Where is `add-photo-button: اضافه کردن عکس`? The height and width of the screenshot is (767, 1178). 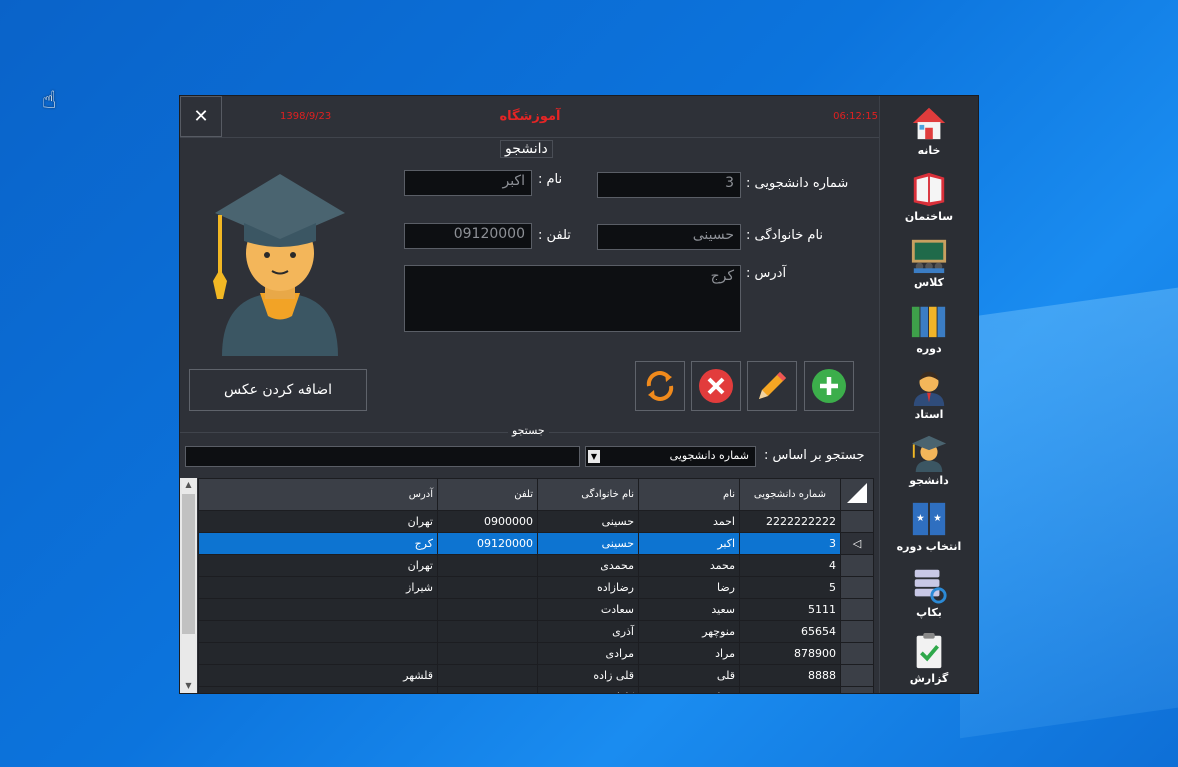
add-photo-button: اضافه کردن عکس is located at coordinates (278, 390).